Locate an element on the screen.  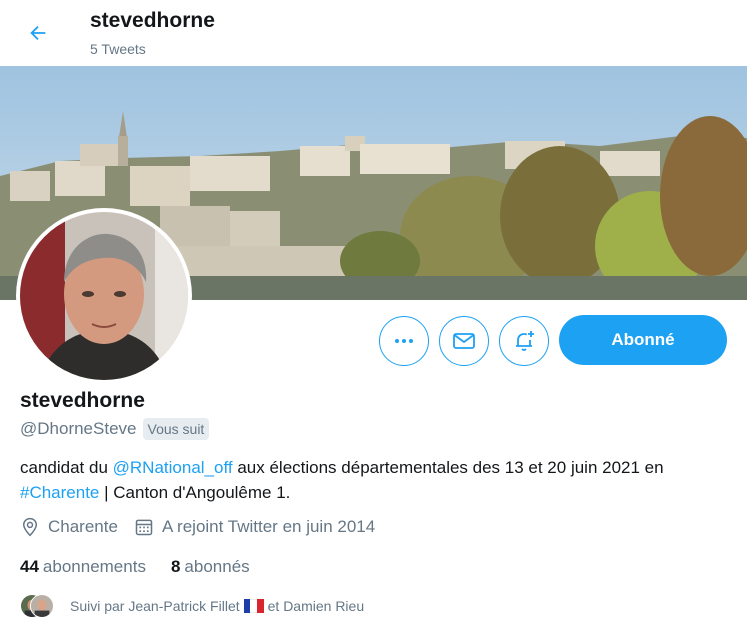
bio-text-1: candidat du is located at coordinates (66, 467).